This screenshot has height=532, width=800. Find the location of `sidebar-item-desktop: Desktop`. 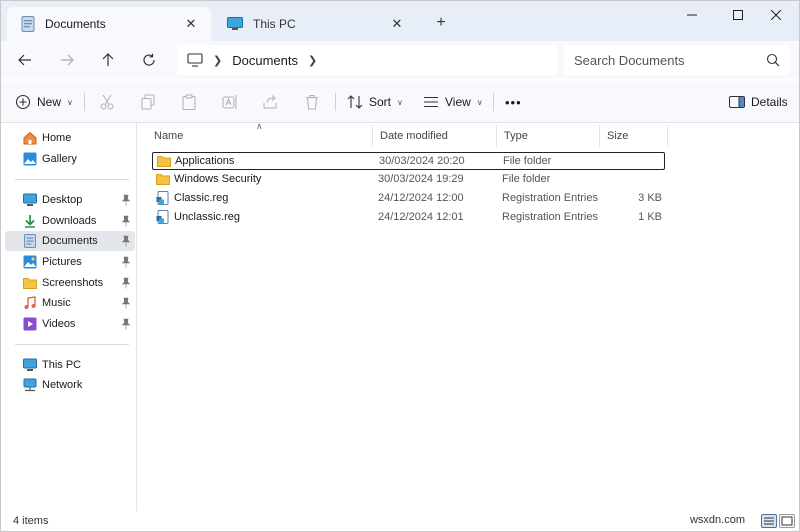

sidebar-item-desktop: Desktop is located at coordinates (70, 200).